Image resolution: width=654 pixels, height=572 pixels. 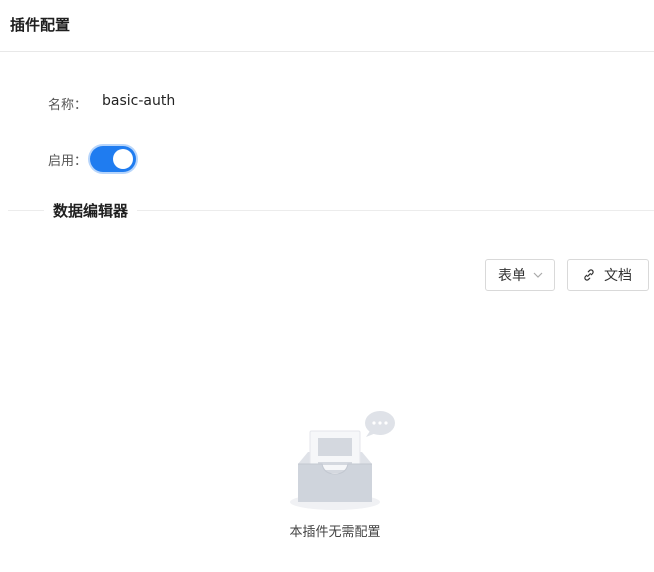 What do you see at coordinates (68, 105) in the screenshot?
I see `name-label: 名称：` at bounding box center [68, 105].